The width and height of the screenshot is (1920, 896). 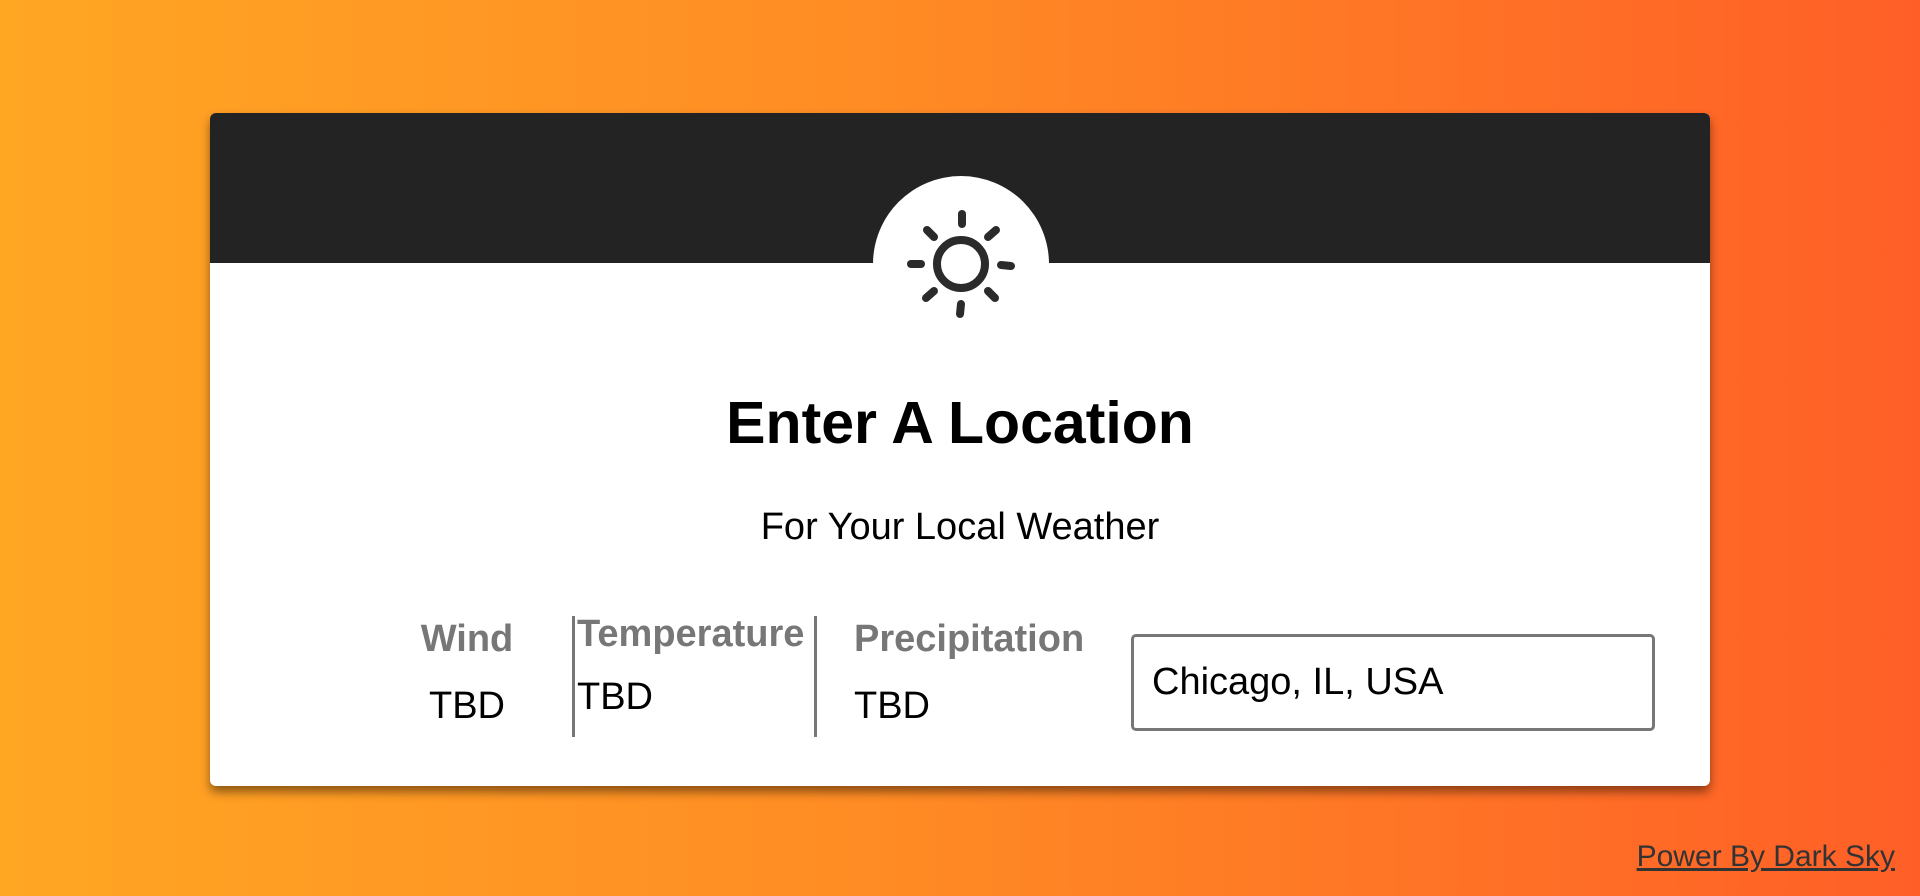 I want to click on temperature-stat: Temperature TBD, so click(x=690, y=666).